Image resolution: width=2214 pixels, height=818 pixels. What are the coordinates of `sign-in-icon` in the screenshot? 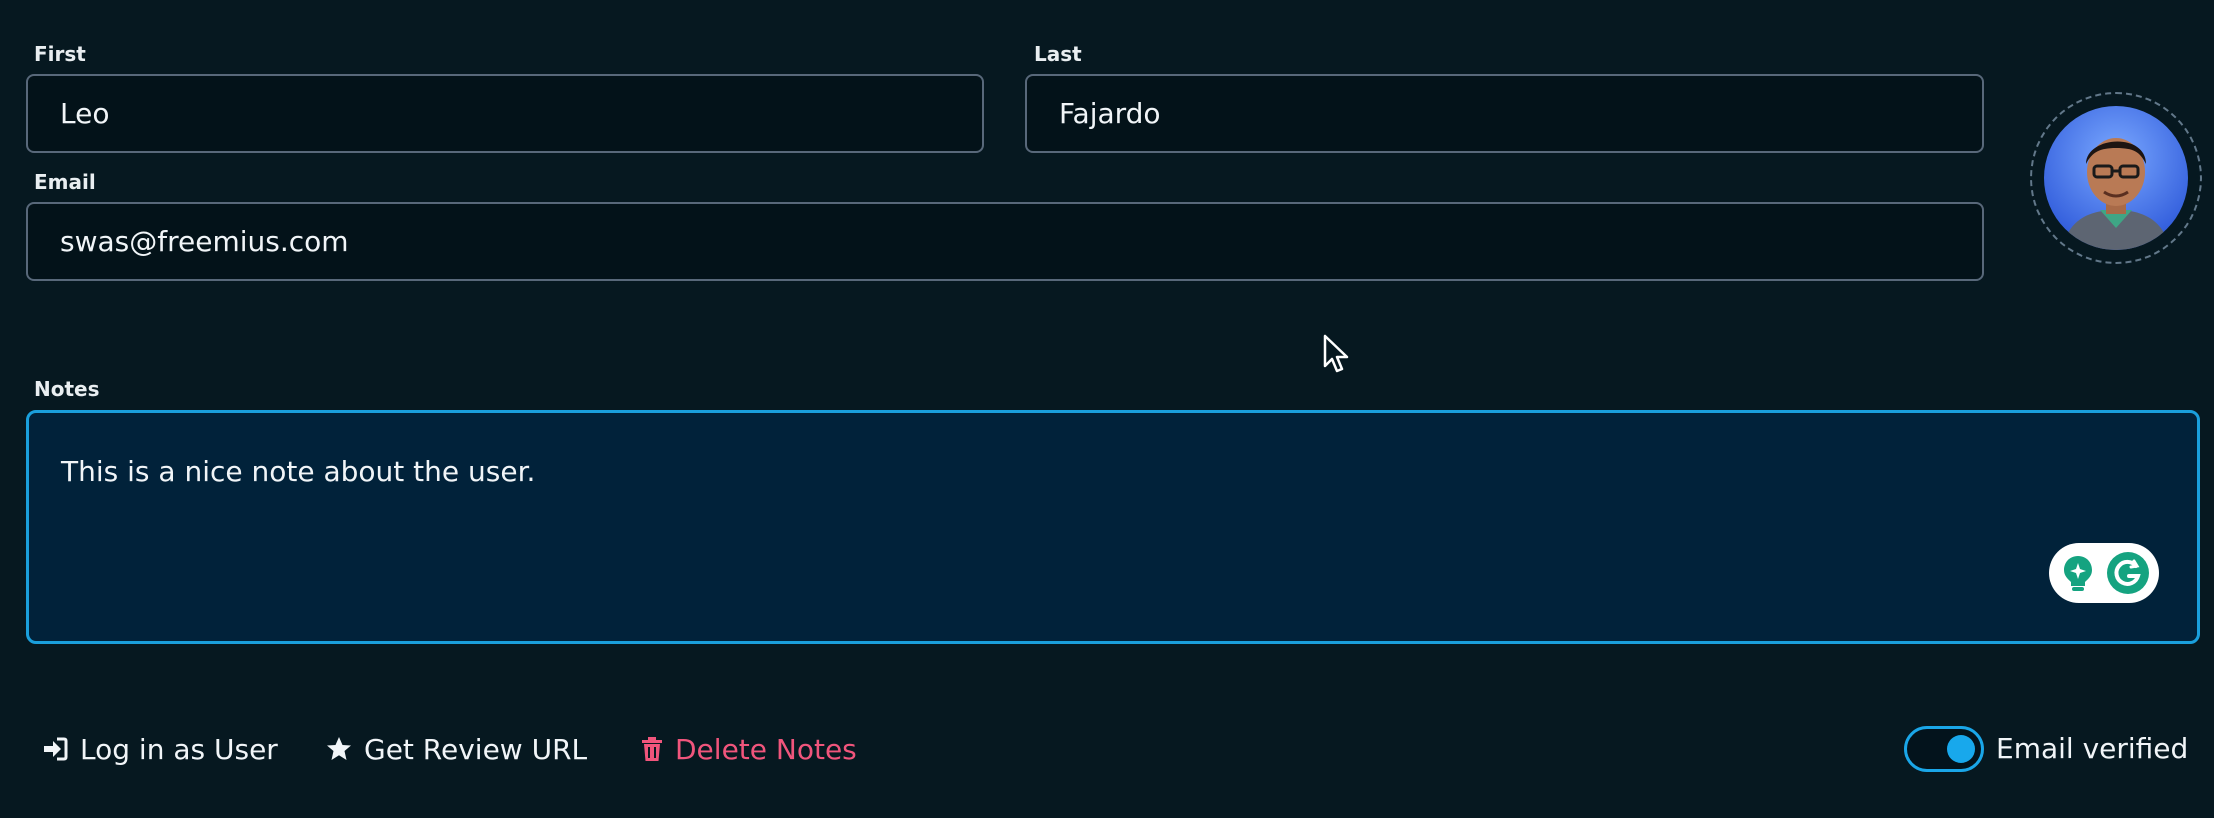 It's located at (56, 749).